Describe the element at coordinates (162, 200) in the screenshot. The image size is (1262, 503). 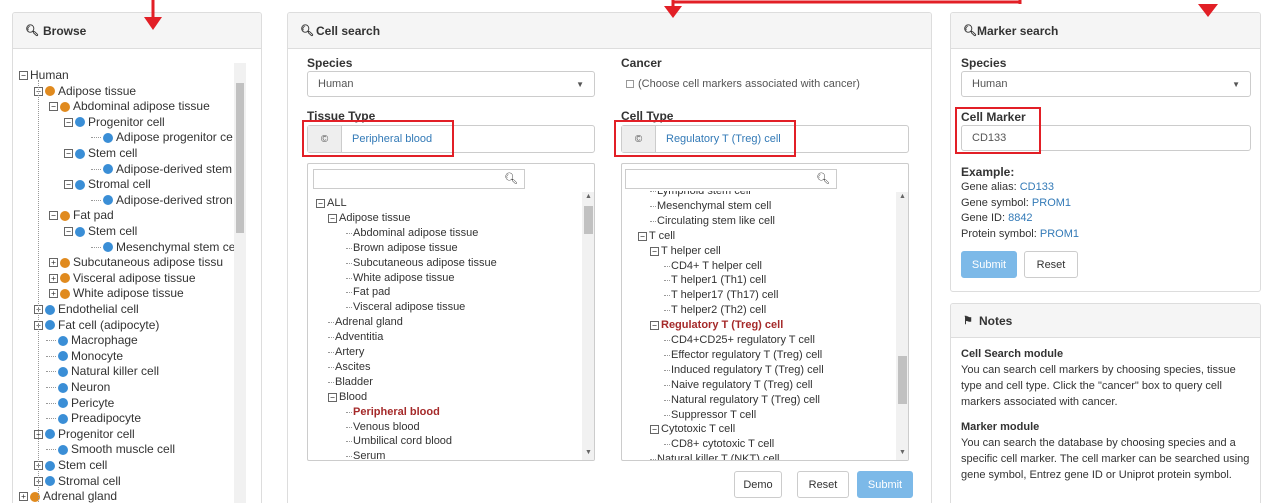
I see `tree-node: Adipose-derived stron` at that location.